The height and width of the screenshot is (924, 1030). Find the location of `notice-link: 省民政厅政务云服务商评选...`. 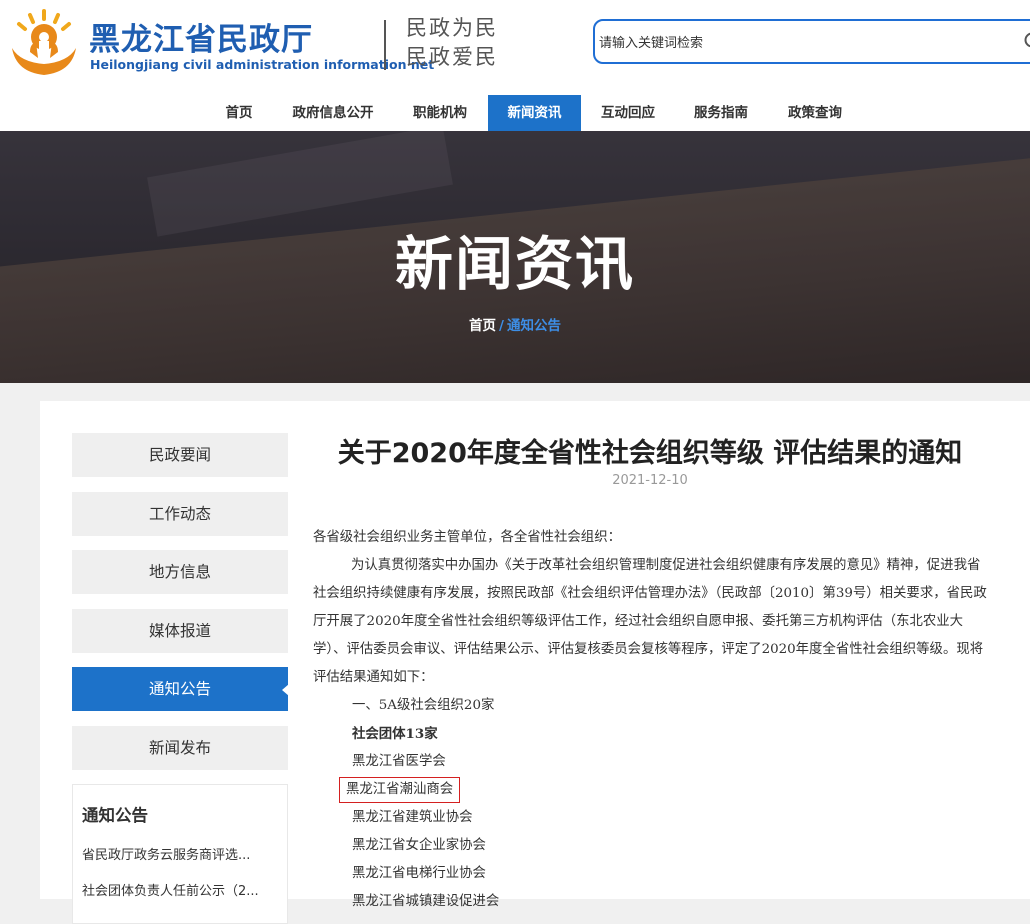

notice-link: 省民政厅政务云服务商评选... is located at coordinates (182, 853).